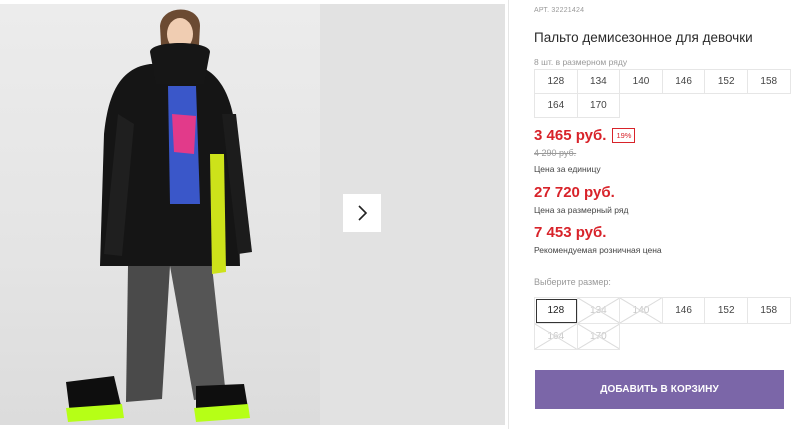 The height and width of the screenshot is (429, 800). I want to click on size-range-cell: 152, so click(726, 82).